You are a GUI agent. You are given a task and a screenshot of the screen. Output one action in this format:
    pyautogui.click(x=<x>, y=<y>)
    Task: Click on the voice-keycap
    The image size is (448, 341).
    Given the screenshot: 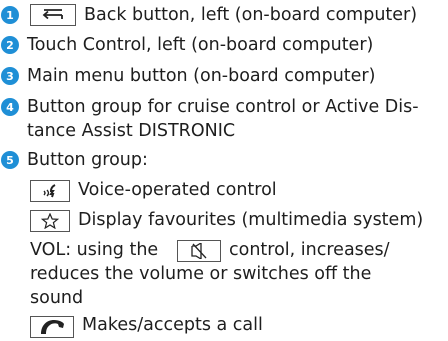 What is the action you would take?
    pyautogui.click(x=50, y=191)
    